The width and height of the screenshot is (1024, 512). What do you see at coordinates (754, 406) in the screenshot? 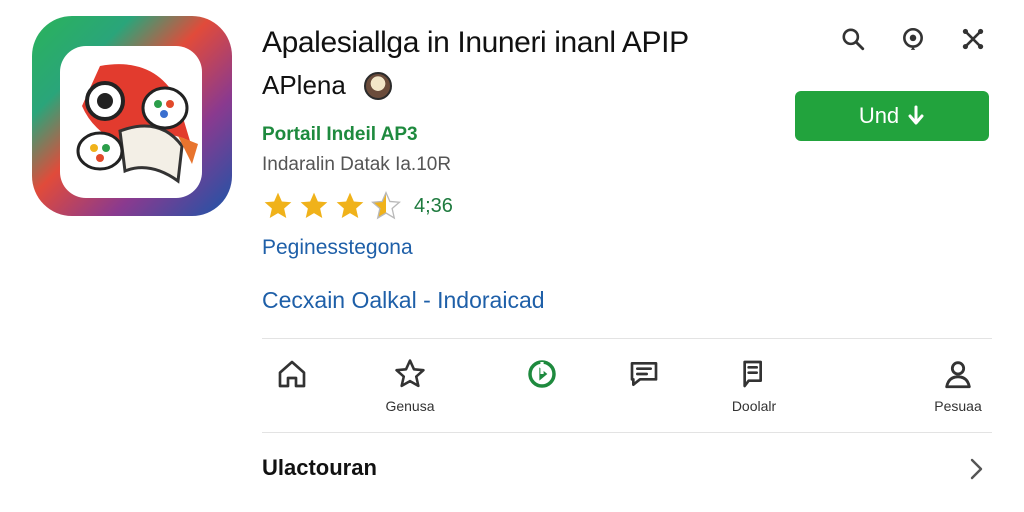
I see `nav-label: Doolalr` at bounding box center [754, 406].